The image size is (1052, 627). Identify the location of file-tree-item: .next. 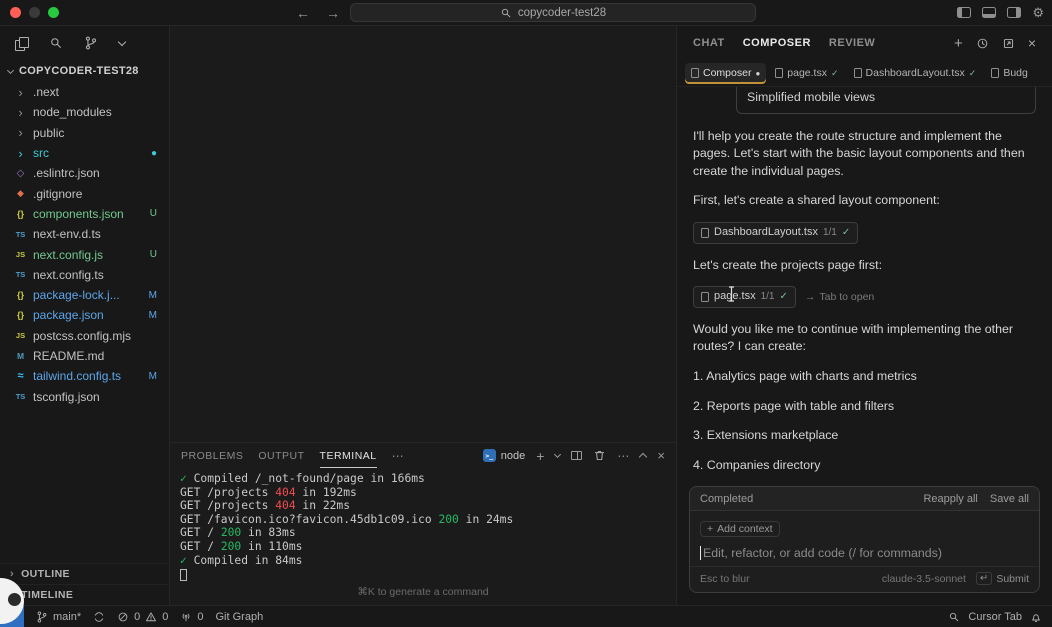
(84, 92).